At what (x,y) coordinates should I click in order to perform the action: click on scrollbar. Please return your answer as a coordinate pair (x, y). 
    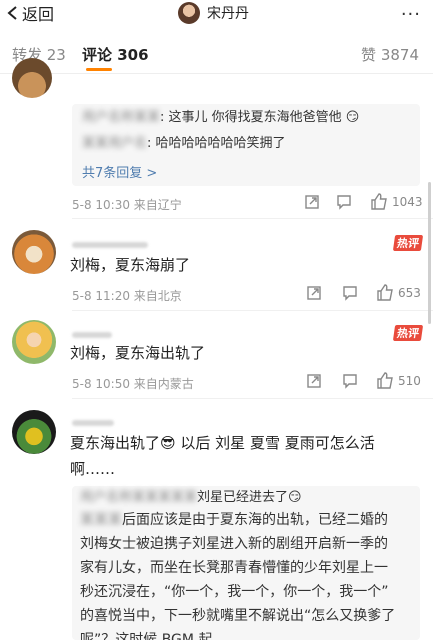
    Looking at the image, I should click on (429, 253).